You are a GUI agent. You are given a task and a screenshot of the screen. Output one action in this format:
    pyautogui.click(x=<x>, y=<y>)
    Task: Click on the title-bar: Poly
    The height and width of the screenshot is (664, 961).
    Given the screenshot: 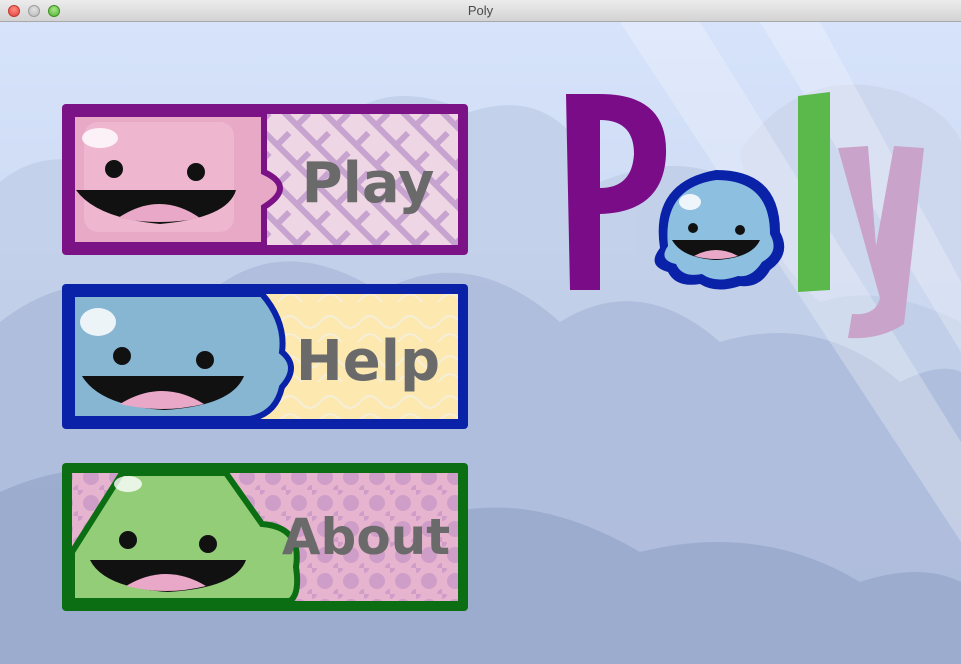 What is the action you would take?
    pyautogui.click(x=480, y=11)
    